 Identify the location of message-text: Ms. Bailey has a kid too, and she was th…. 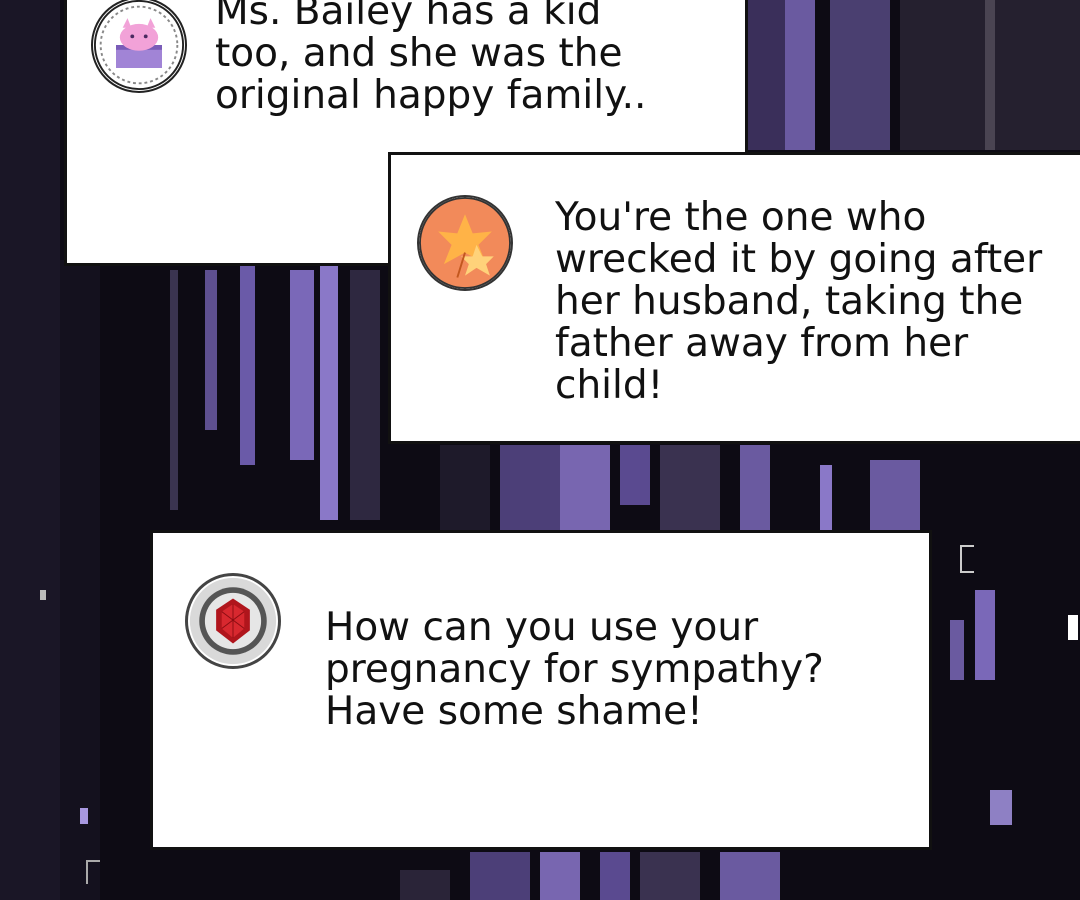
(431, 59).